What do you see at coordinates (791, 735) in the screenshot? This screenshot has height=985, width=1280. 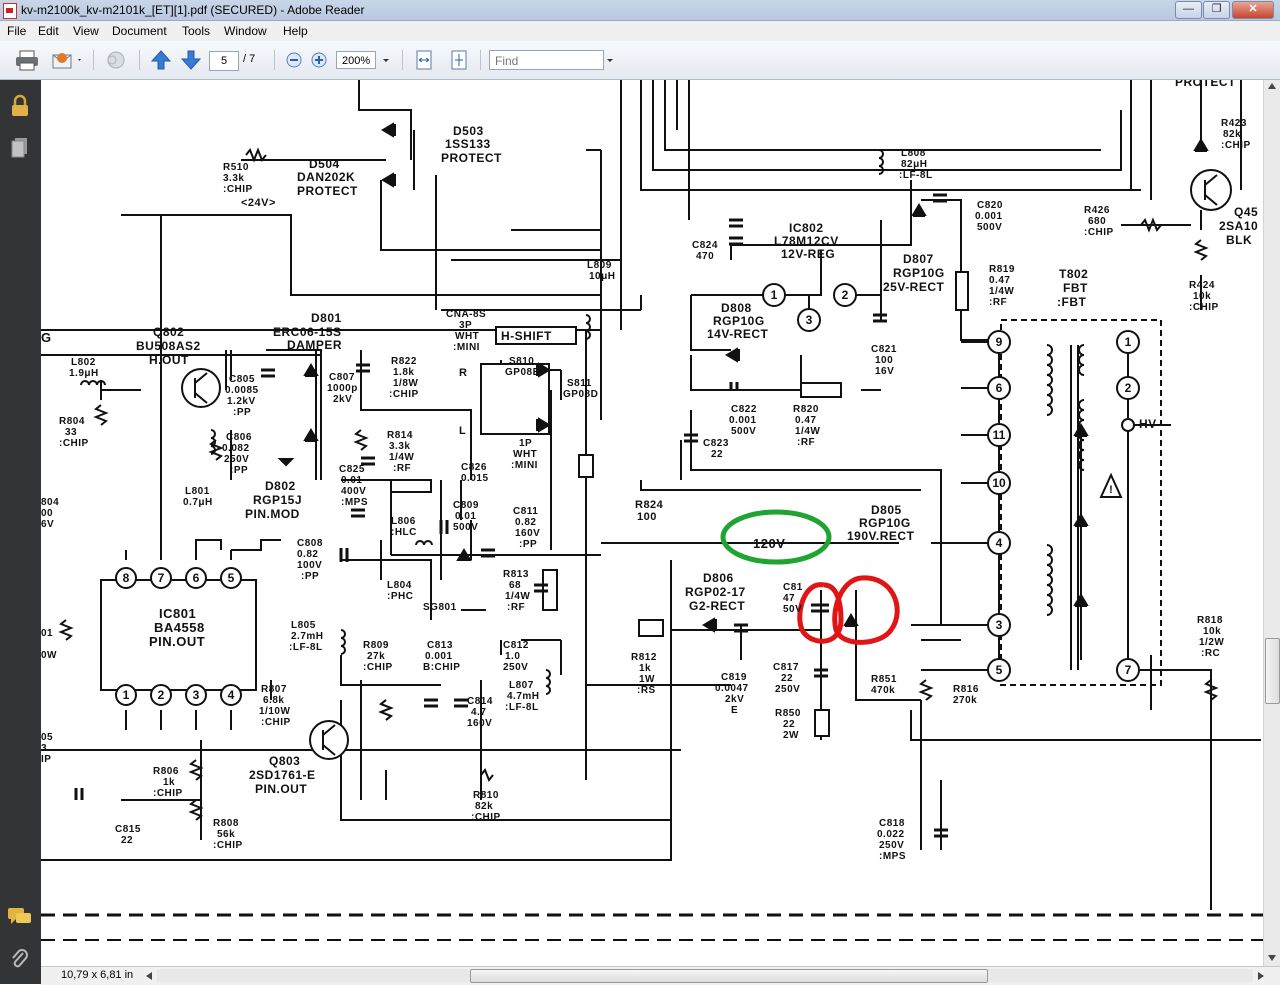 I see `component-label: 2W` at bounding box center [791, 735].